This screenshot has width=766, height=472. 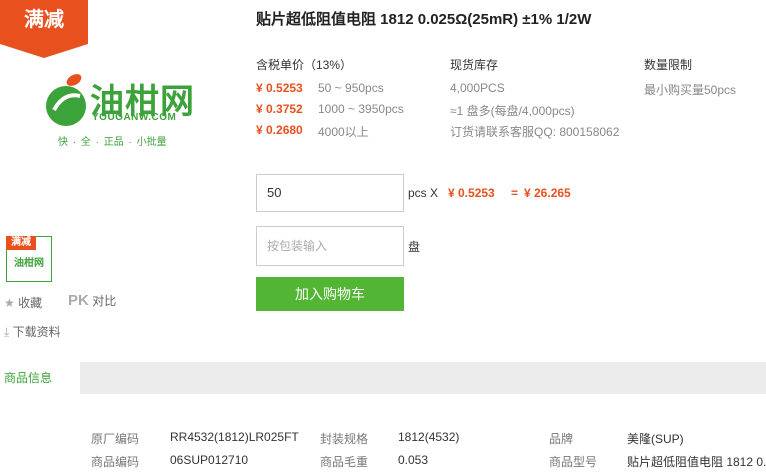 I want to click on price-header: 含税单价（13%）, so click(x=304, y=65).